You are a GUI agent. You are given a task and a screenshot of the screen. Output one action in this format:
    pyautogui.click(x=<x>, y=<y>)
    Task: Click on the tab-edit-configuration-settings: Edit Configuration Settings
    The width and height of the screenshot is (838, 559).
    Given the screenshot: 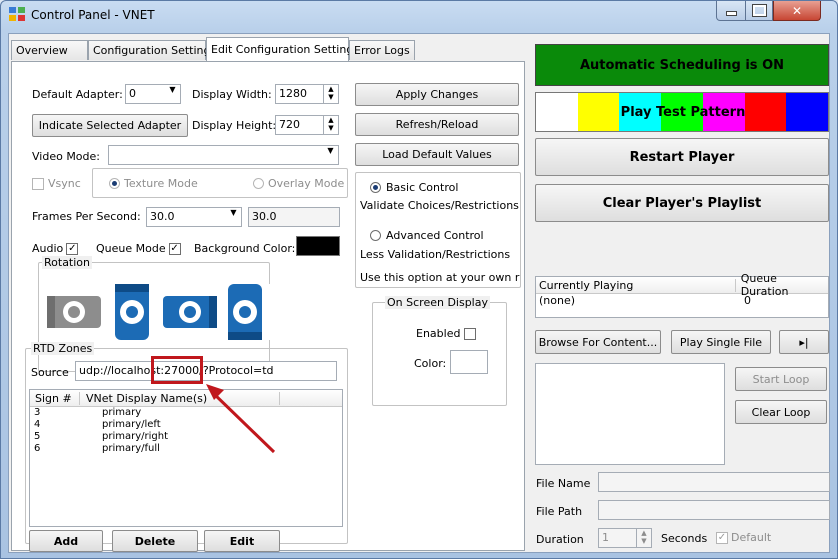 What is the action you would take?
    pyautogui.click(x=282, y=49)
    